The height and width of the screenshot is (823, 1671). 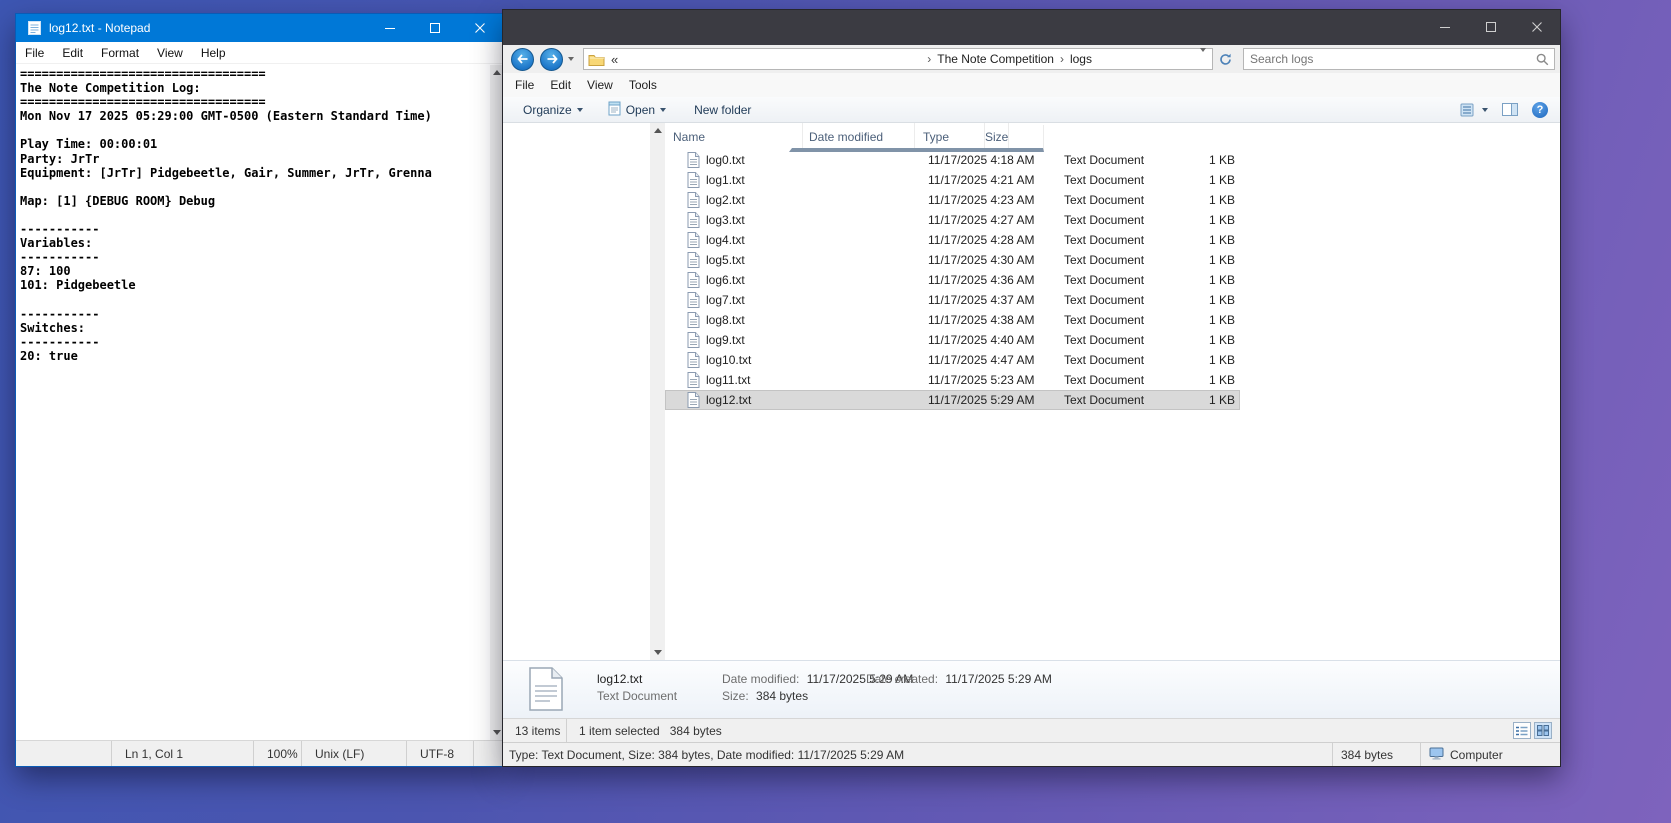 What do you see at coordinates (902, 679) in the screenshot?
I see `date-created-label: Date created:` at bounding box center [902, 679].